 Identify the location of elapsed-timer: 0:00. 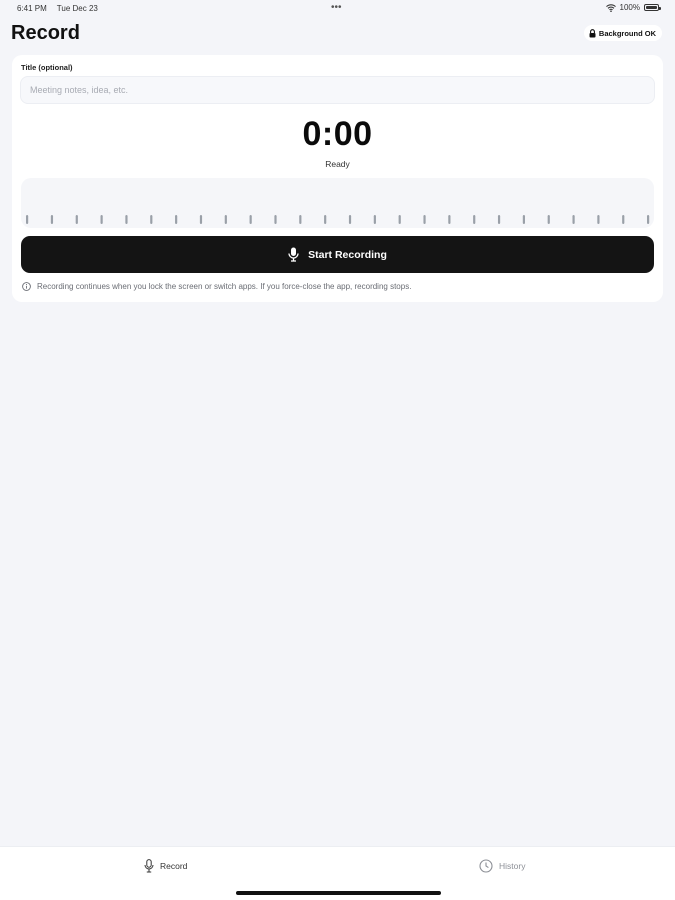
(337, 134).